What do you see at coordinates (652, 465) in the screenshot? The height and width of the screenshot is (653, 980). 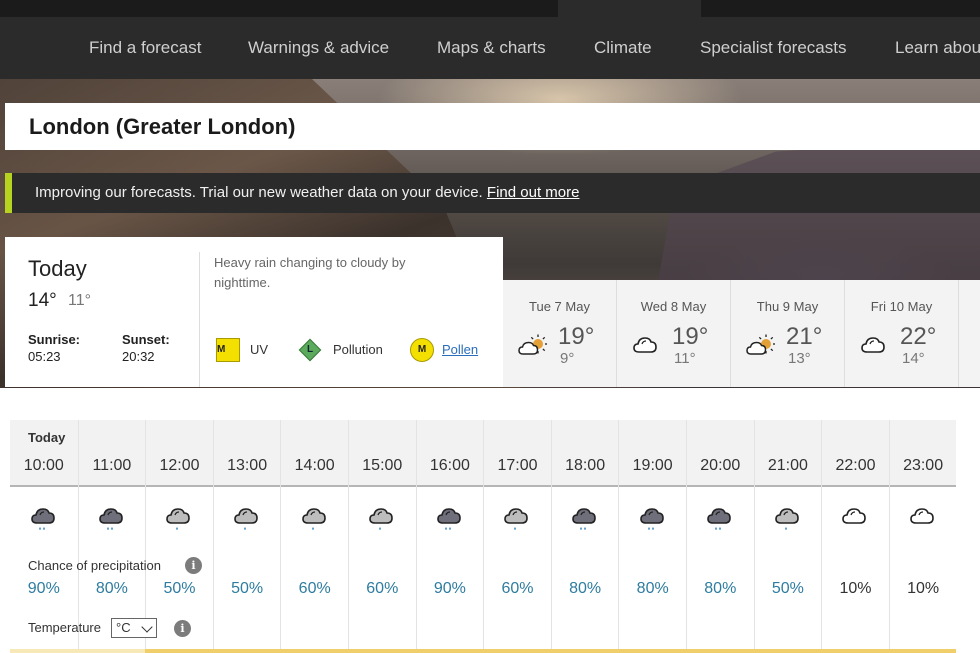 I see `hour-time: 19:00` at bounding box center [652, 465].